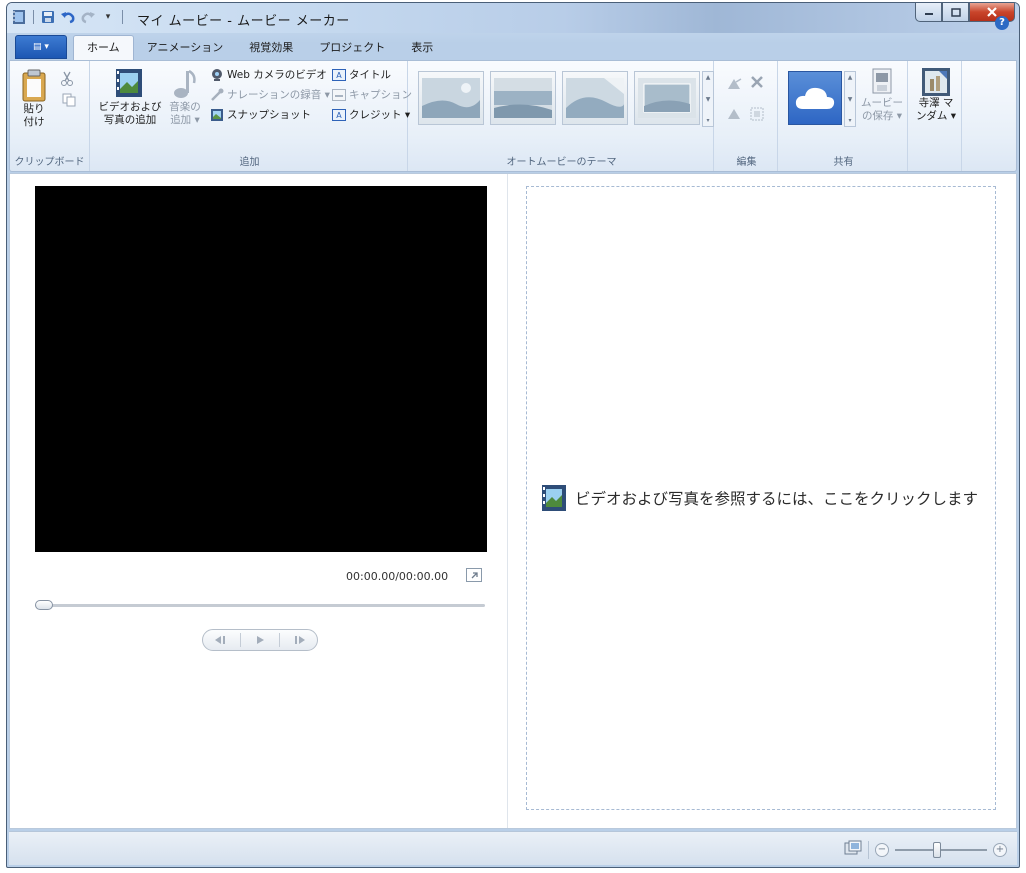 Image resolution: width=1026 pixels, height=873 pixels. Describe the element at coordinates (937, 849) in the screenshot. I see `zoom-slider-thumb` at that location.